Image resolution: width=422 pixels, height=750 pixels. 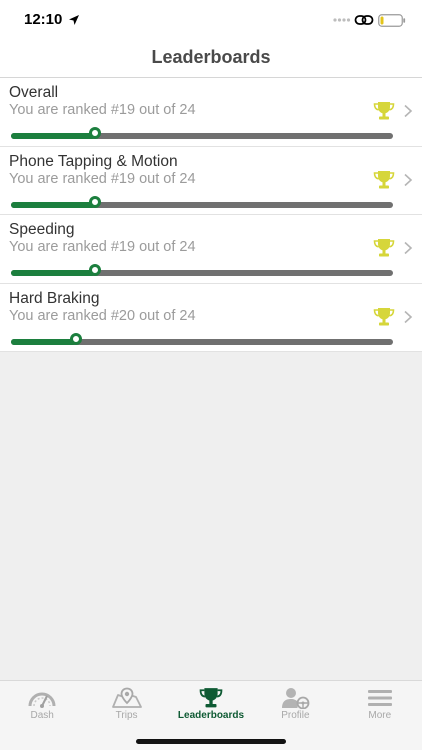 I want to click on leaderboard-row: Speeding You are ranked #19 out of 24, so click(x=211, y=249).